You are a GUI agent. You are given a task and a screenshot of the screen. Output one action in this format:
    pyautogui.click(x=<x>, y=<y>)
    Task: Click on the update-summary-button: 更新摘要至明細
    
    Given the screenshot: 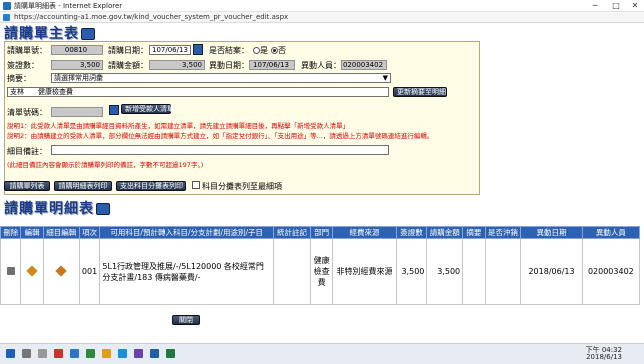 What is the action you would take?
    pyautogui.click(x=420, y=92)
    